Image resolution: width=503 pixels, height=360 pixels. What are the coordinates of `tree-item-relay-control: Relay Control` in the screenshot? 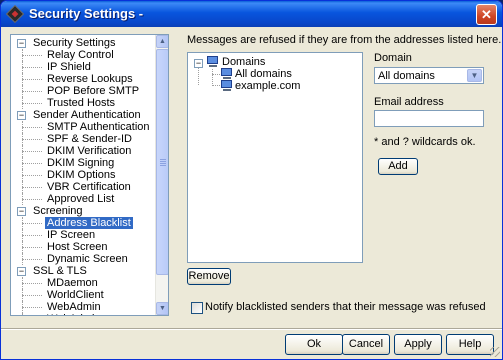 It's located at (84, 55).